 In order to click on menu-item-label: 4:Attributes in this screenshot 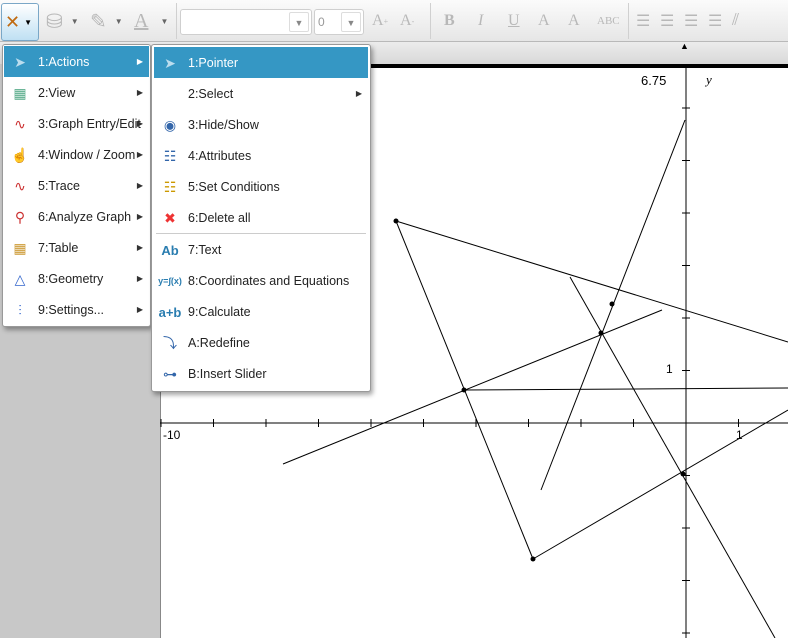, I will do `click(220, 155)`.